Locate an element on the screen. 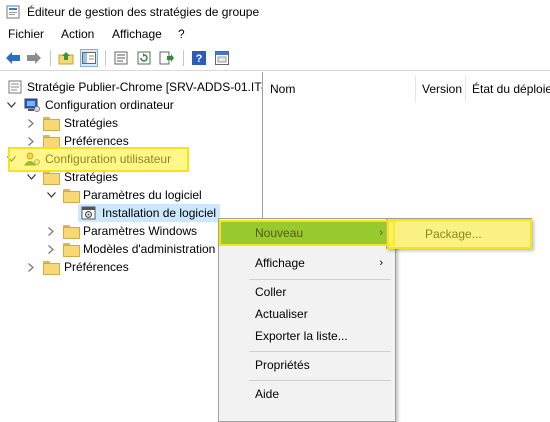  tree-item-software-installation: Installation de logiciel is located at coordinates (149, 213).